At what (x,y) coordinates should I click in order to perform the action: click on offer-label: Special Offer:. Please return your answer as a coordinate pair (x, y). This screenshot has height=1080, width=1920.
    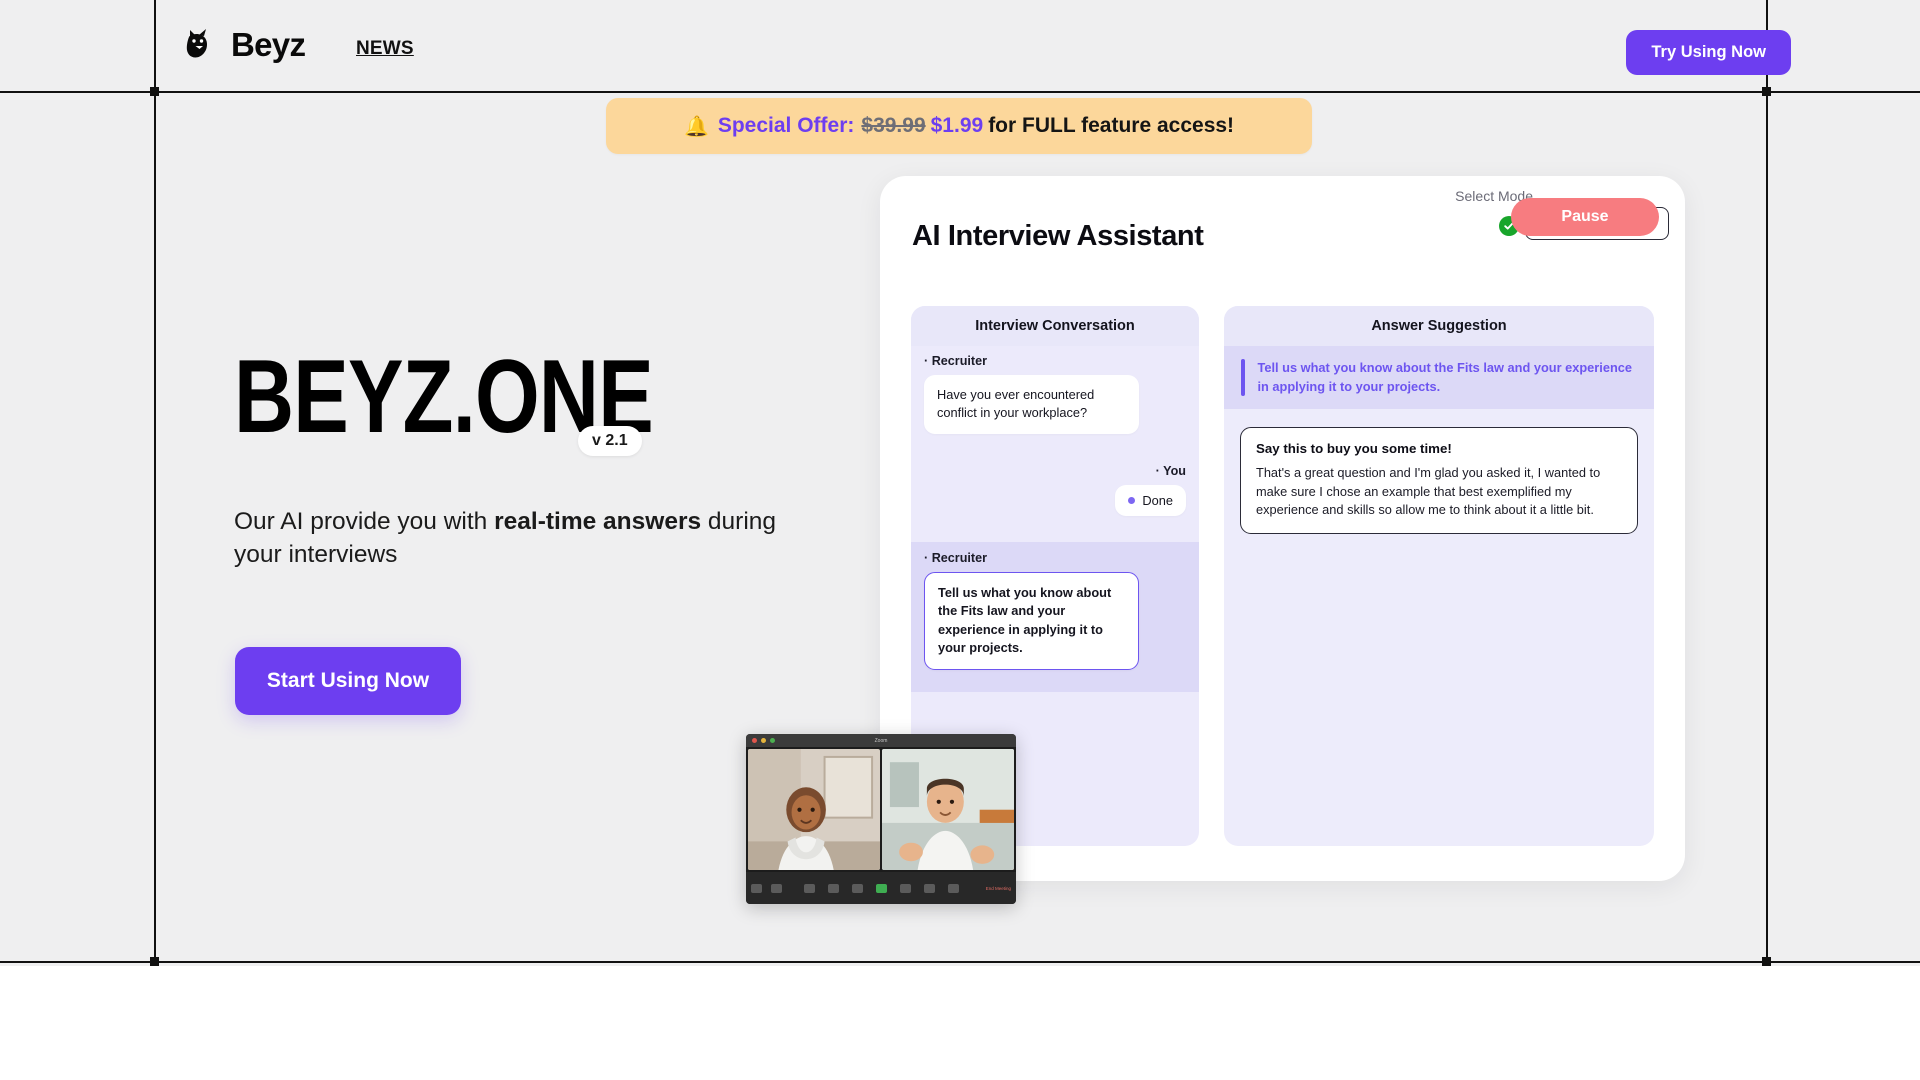
    Looking at the image, I should click on (786, 125).